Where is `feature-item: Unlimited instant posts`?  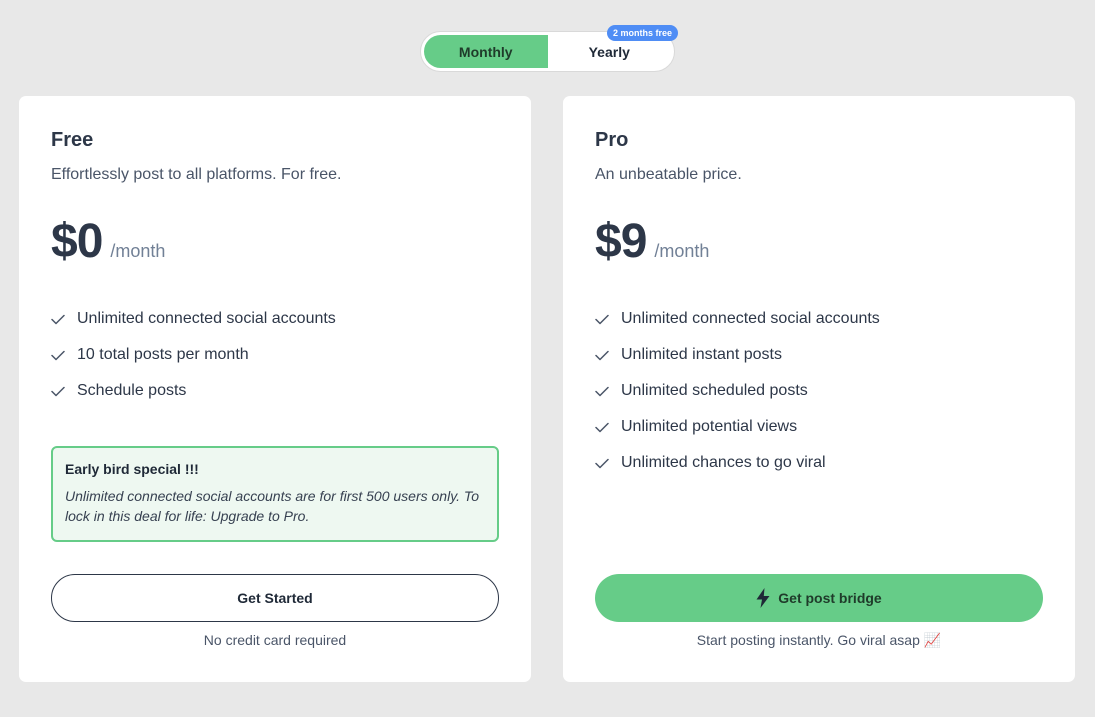
feature-item: Unlimited instant posts is located at coordinates (737, 355).